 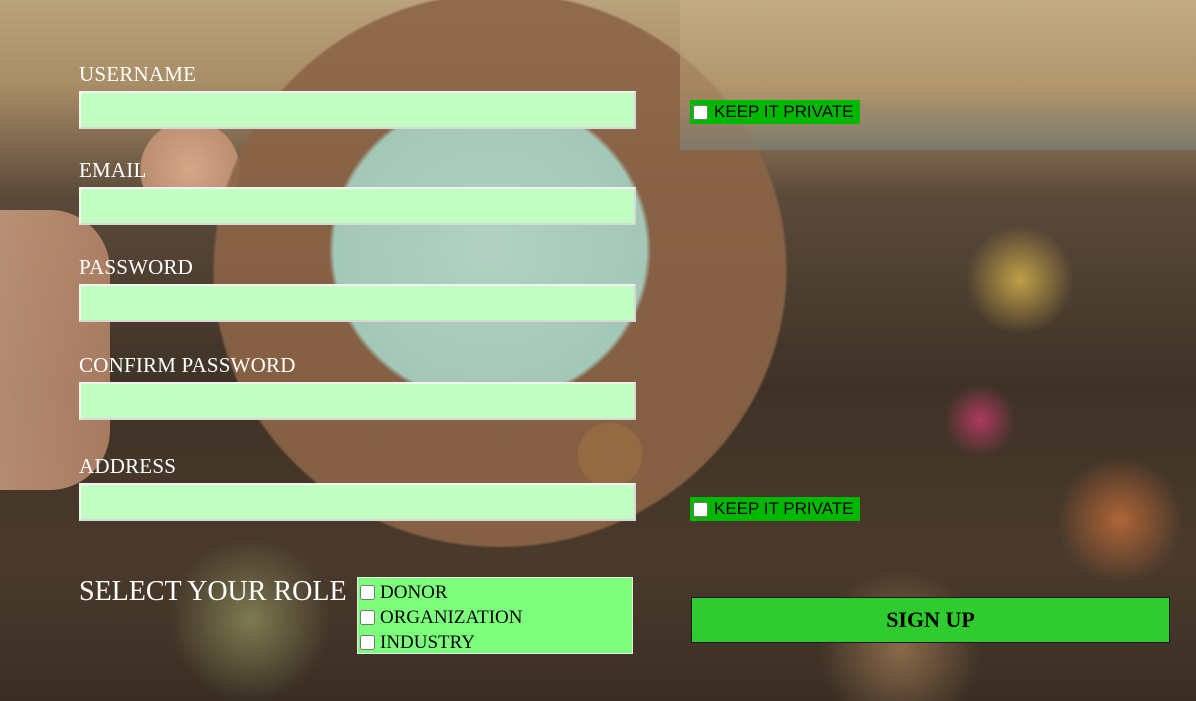 I want to click on role-organization-checkbox, so click(x=367, y=617).